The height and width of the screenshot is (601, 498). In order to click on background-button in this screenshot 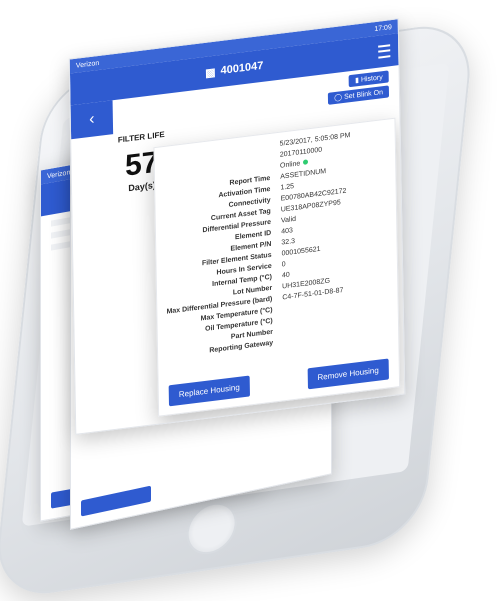, I will do `click(116, 501)`.